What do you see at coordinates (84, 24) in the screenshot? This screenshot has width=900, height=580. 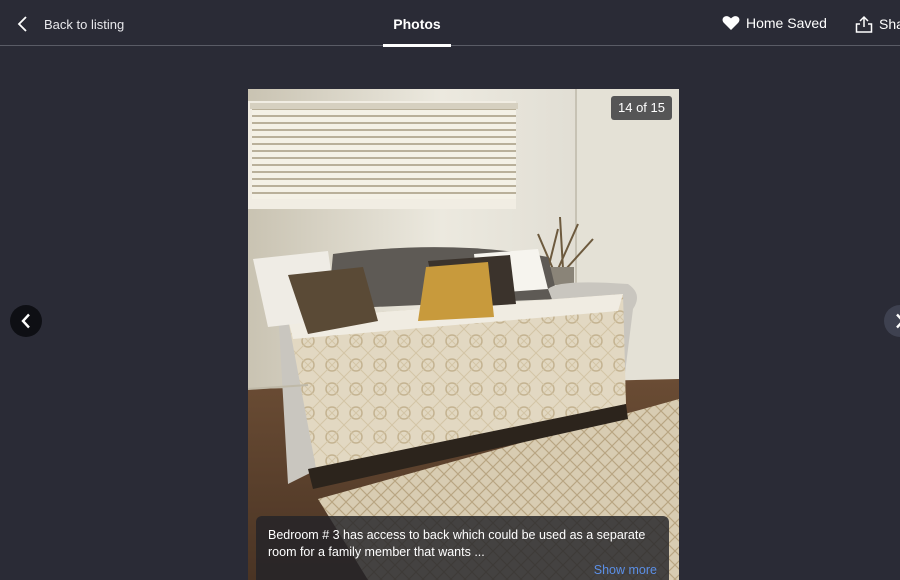 I see `back-label: Back to listing` at bounding box center [84, 24].